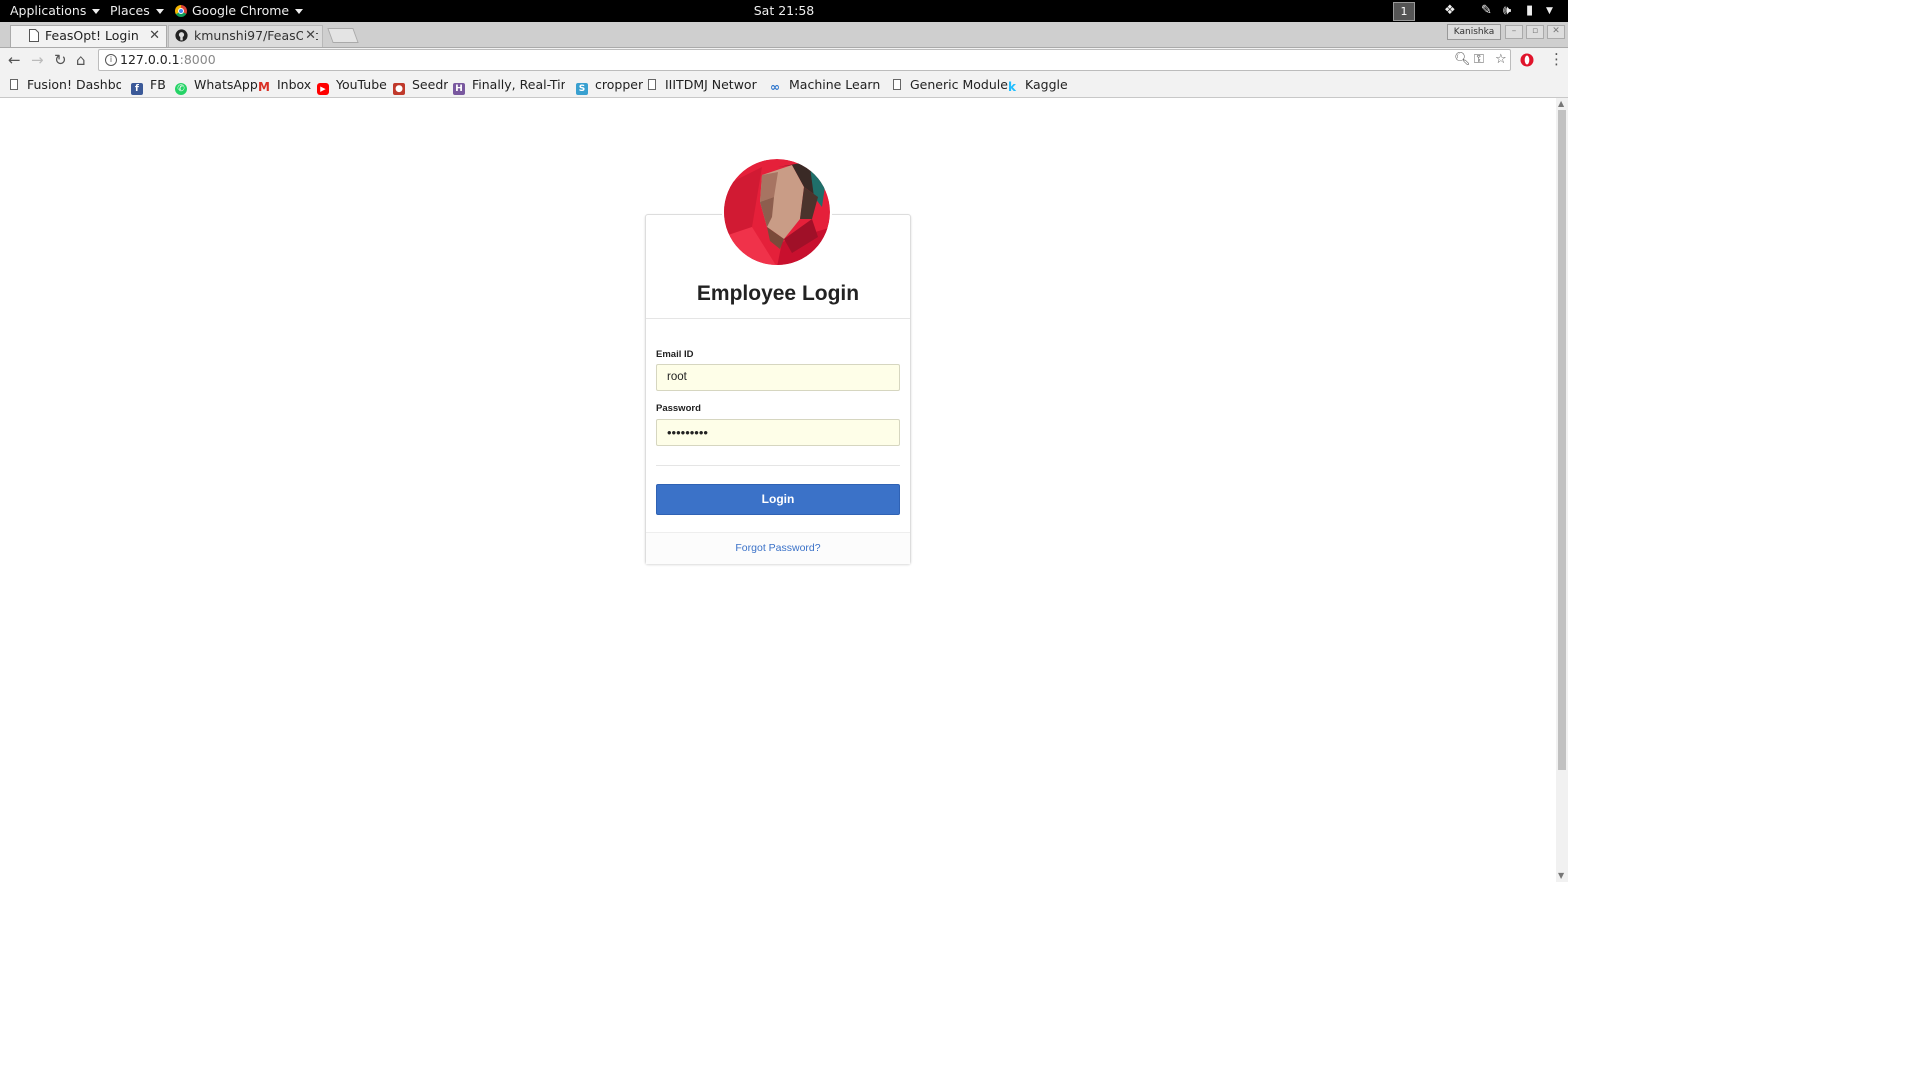  I want to click on scrollbar-thumb, so click(1562, 440).